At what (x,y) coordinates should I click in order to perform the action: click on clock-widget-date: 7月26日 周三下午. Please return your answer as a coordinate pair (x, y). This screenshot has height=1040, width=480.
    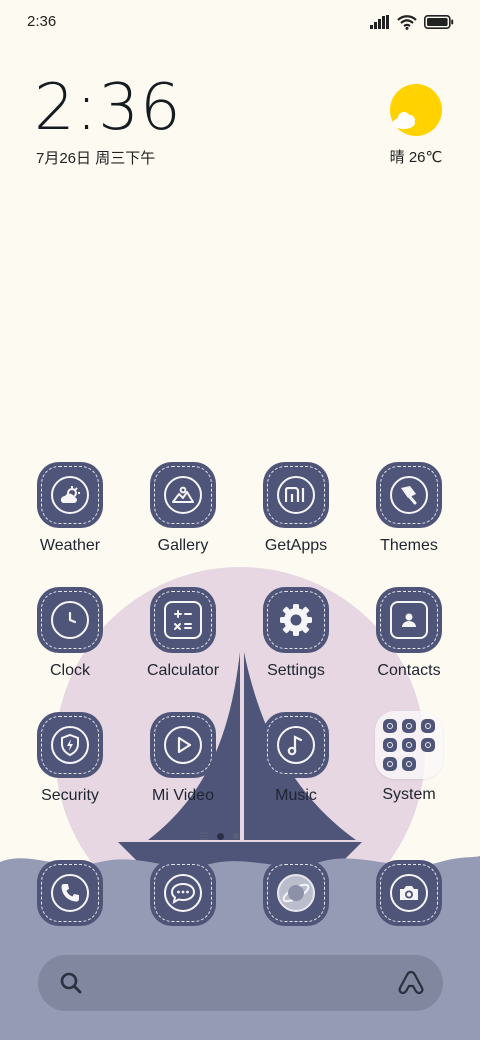
    Looking at the image, I should click on (95, 157).